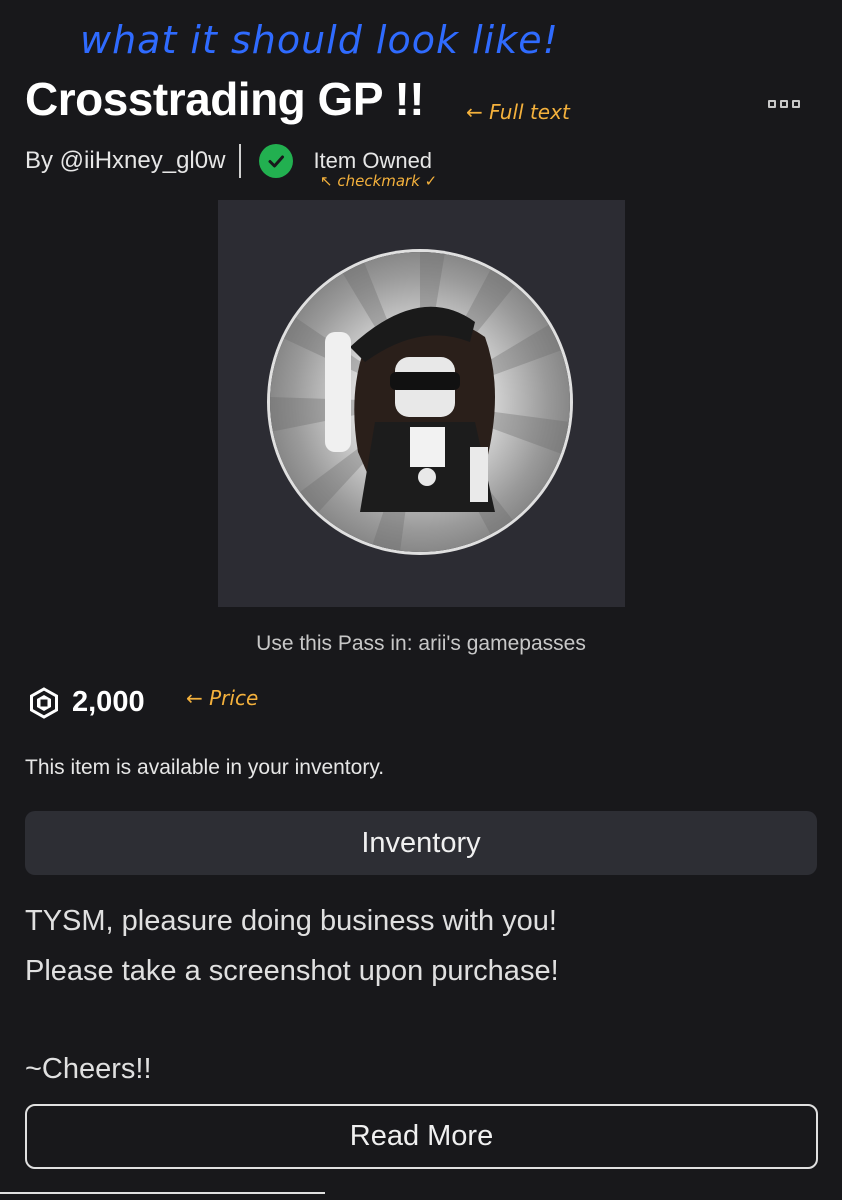  I want to click on price-row: 2,000, so click(86, 702).